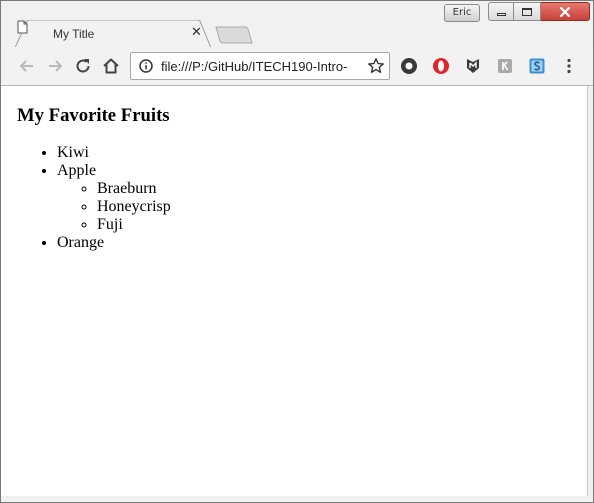 Image resolution: width=594 pixels, height=503 pixels. I want to click on record-icon, so click(409, 66).